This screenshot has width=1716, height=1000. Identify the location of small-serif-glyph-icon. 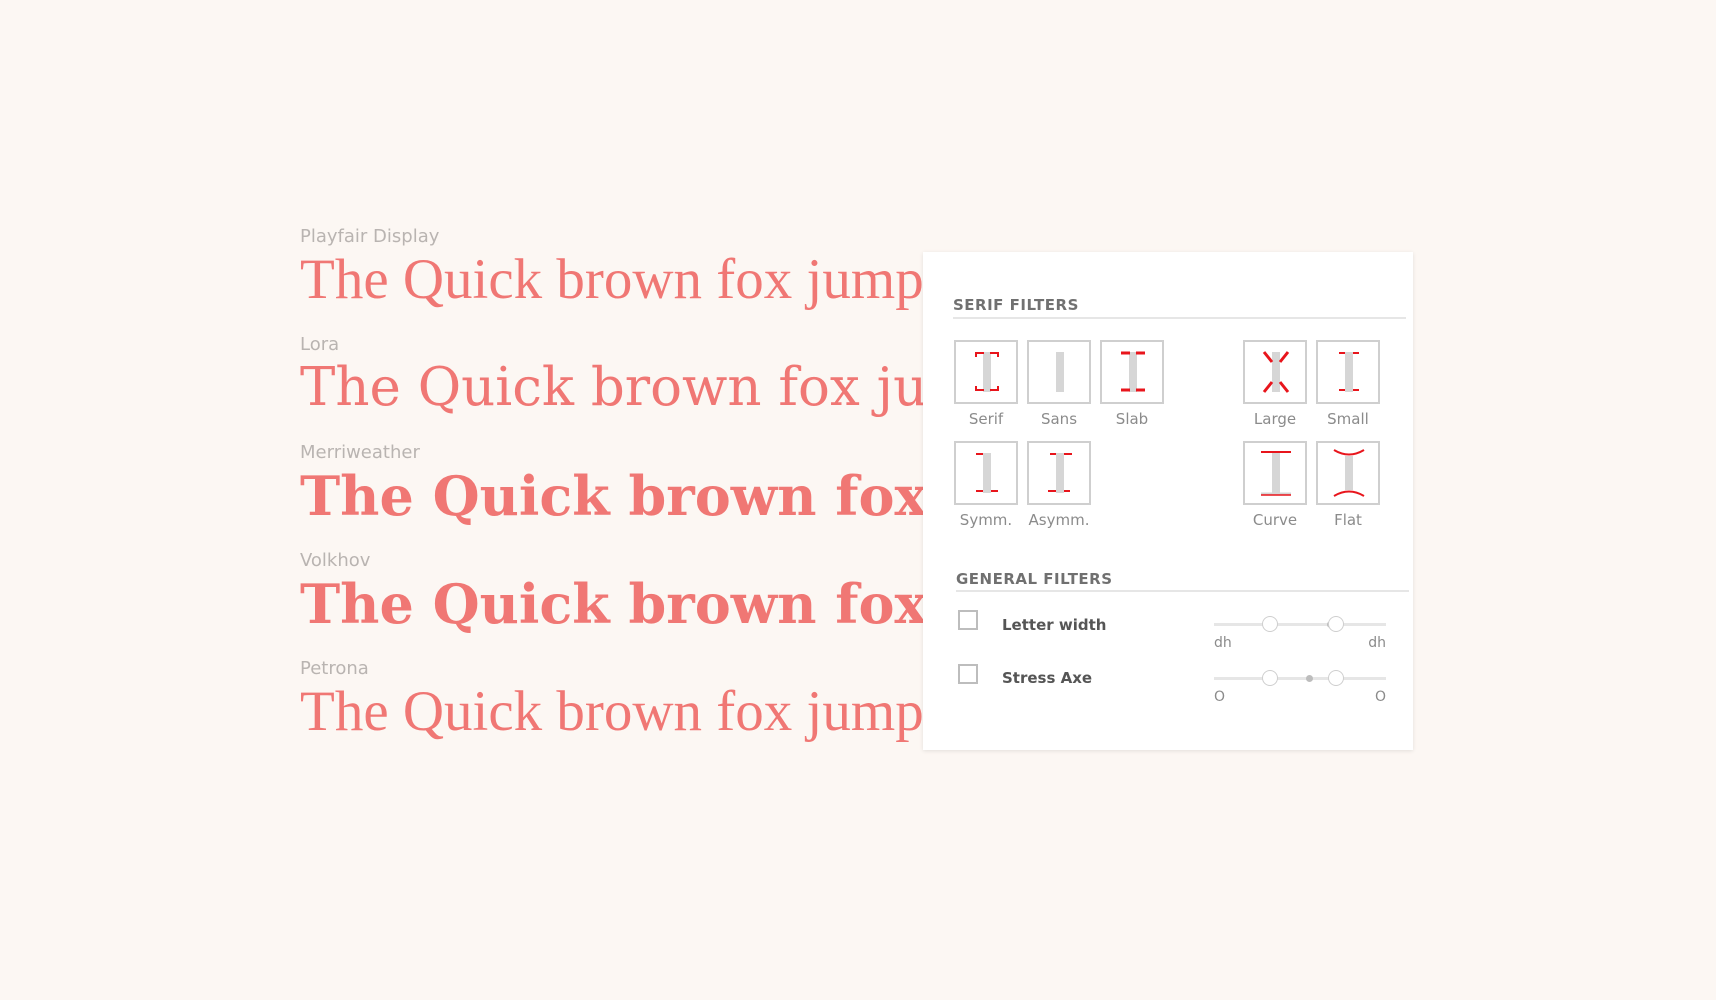
(1349, 372).